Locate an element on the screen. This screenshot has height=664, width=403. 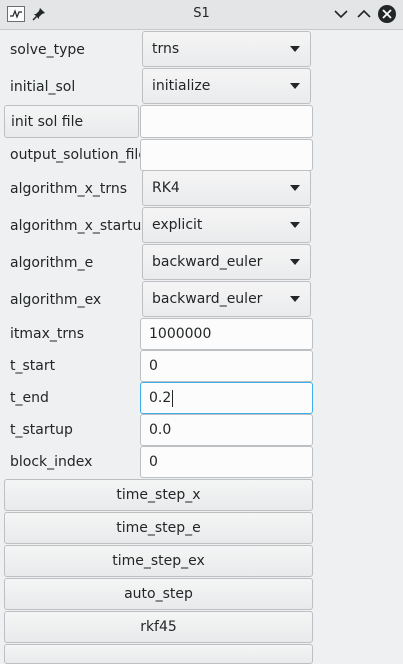
algorithm-e-combo: backward_euler is located at coordinates (226, 262).